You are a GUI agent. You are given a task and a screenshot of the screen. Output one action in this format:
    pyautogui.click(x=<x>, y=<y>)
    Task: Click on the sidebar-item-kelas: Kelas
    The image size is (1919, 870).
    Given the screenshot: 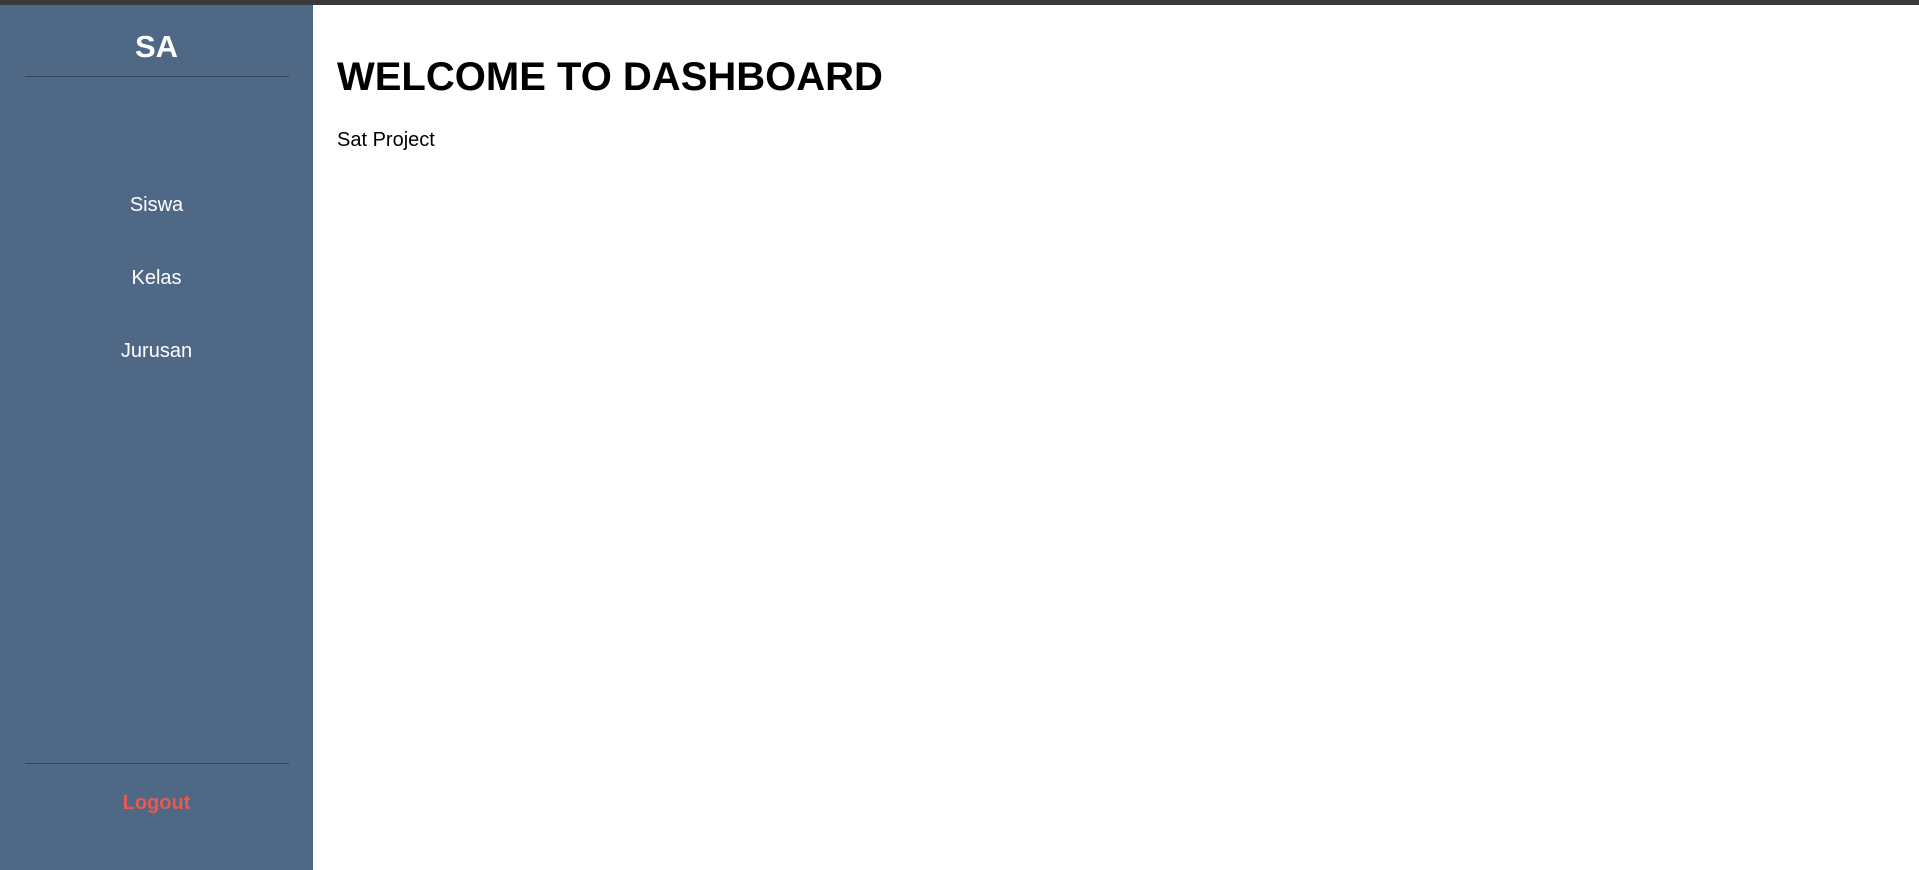 What is the action you would take?
    pyautogui.click(x=156, y=291)
    